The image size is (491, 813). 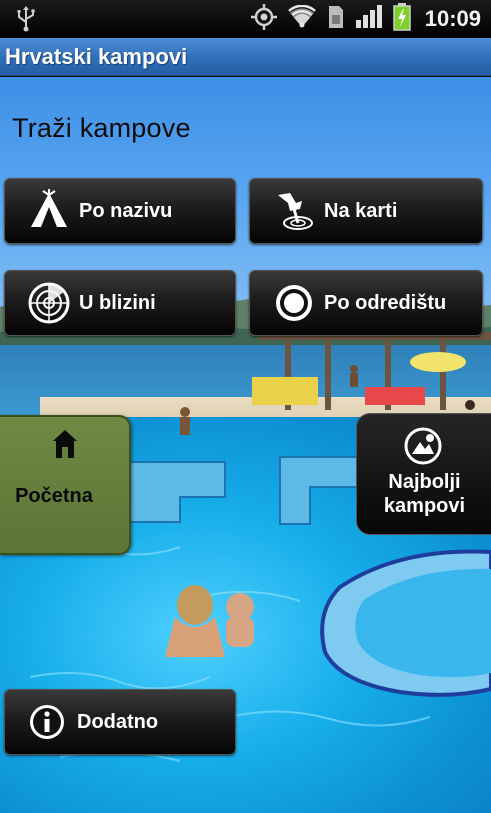 What do you see at coordinates (245, 19) in the screenshot?
I see `status-bar: 10:09` at bounding box center [245, 19].